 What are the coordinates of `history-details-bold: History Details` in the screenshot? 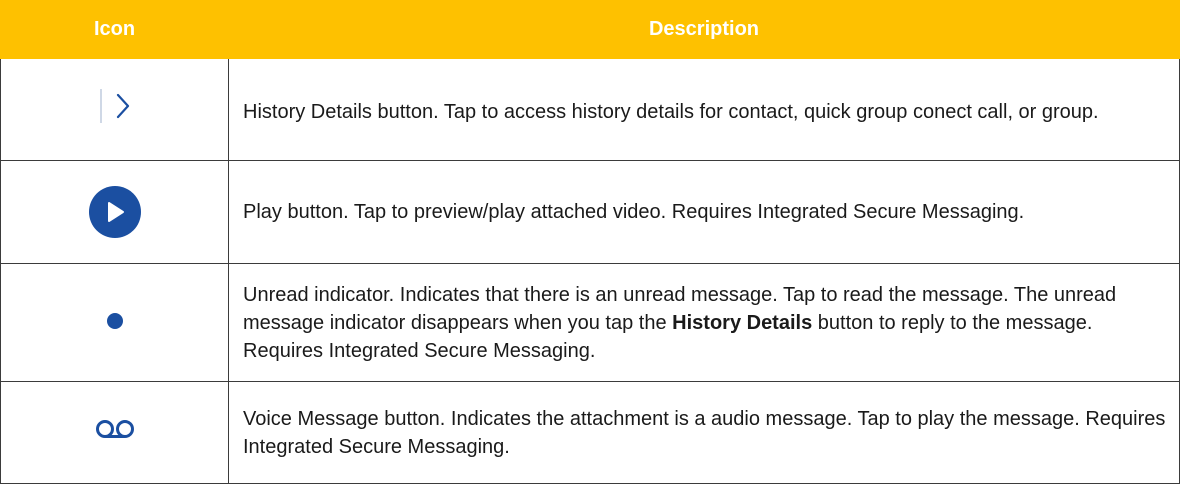 It's located at (742, 322).